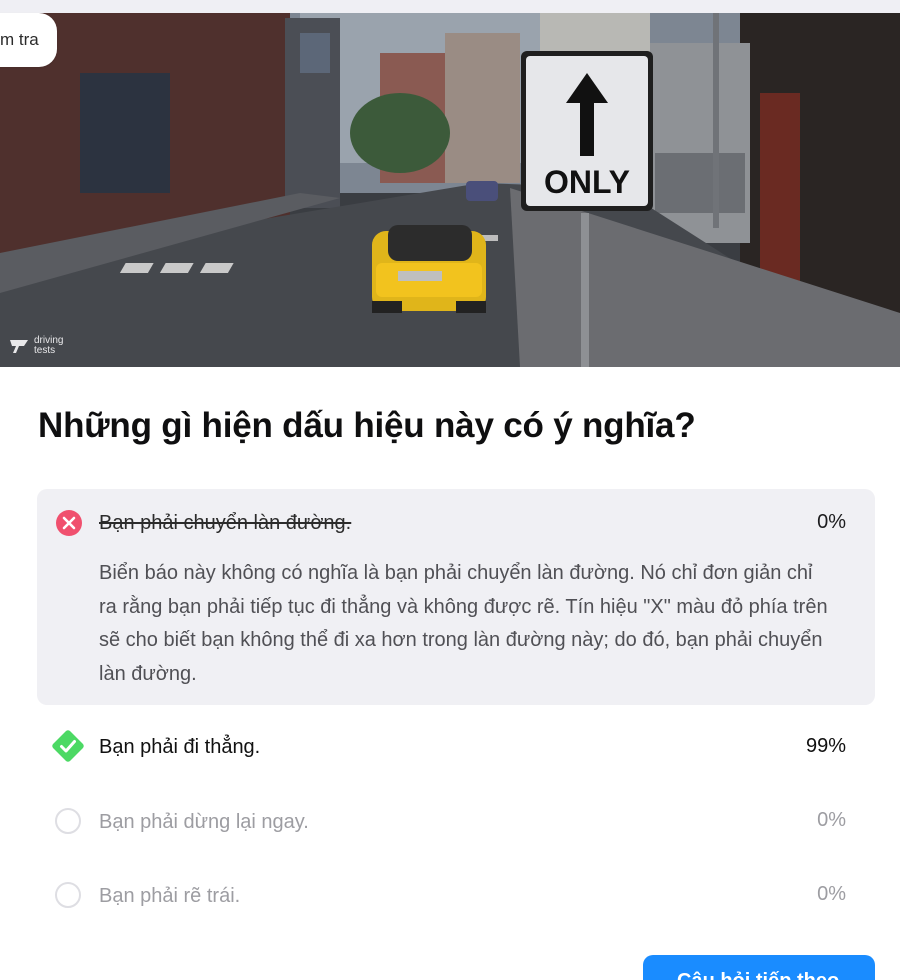 The height and width of the screenshot is (980, 900). I want to click on driving-tests-logo-icon, so click(19, 346).